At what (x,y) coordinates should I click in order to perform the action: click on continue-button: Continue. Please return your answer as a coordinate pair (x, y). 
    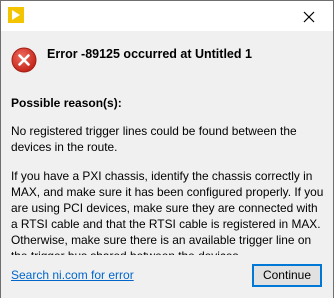
    Looking at the image, I should click on (287, 275).